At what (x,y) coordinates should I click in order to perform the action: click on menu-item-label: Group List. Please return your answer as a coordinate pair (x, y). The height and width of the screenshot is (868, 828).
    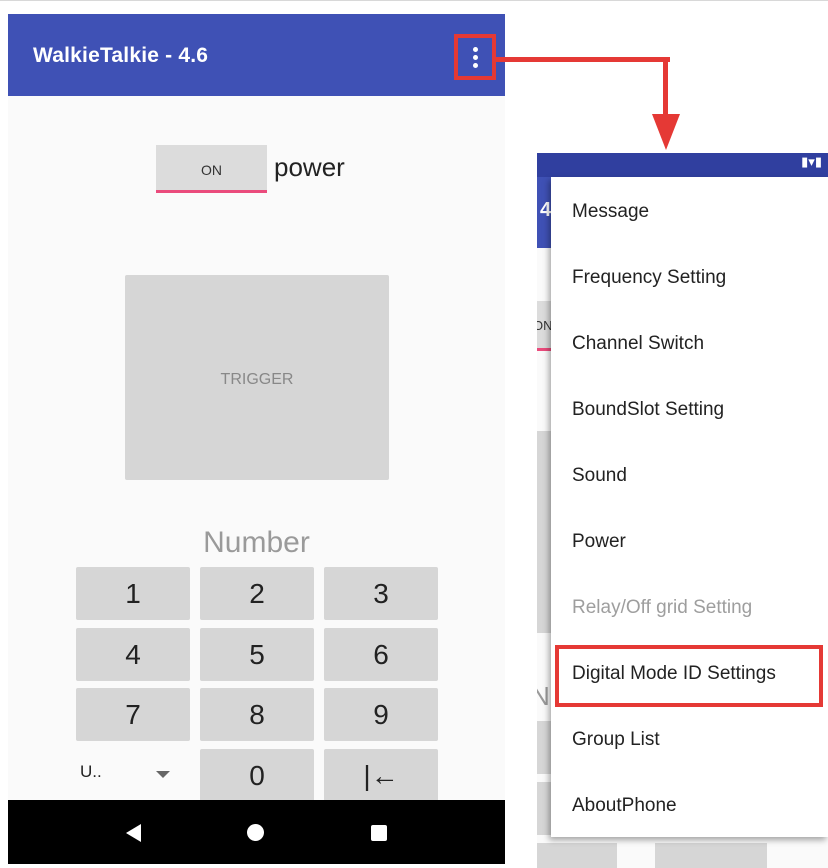
    Looking at the image, I should click on (616, 739).